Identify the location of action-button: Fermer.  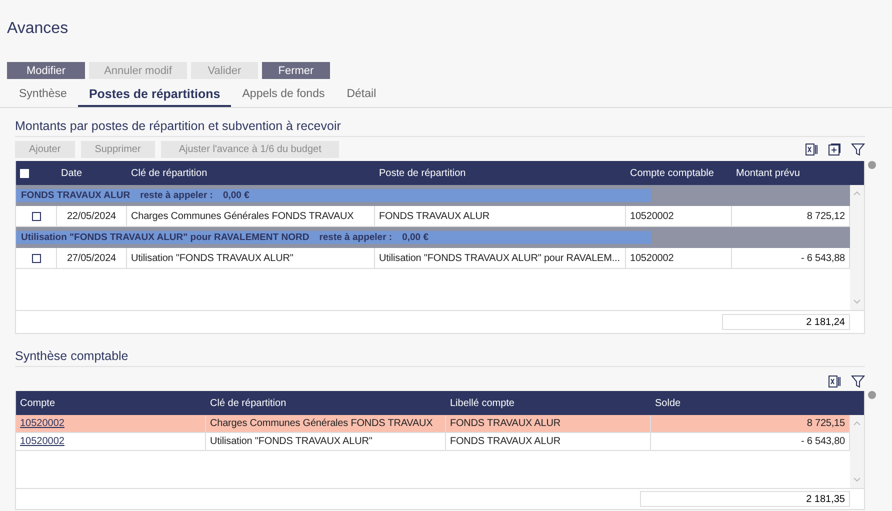
(296, 70).